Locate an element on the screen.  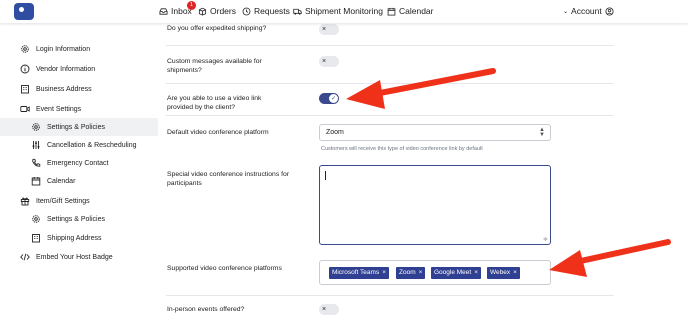
sidebar-item-label: Emergency Contact is located at coordinates (78, 163).